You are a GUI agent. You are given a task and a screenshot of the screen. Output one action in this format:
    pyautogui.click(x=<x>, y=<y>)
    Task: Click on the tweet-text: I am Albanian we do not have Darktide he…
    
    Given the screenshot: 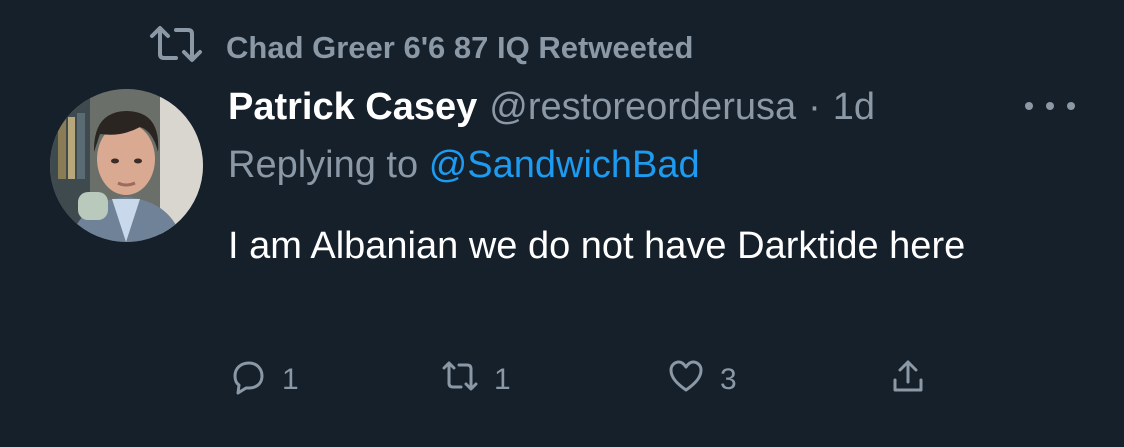 What is the action you would take?
    pyautogui.click(x=597, y=246)
    